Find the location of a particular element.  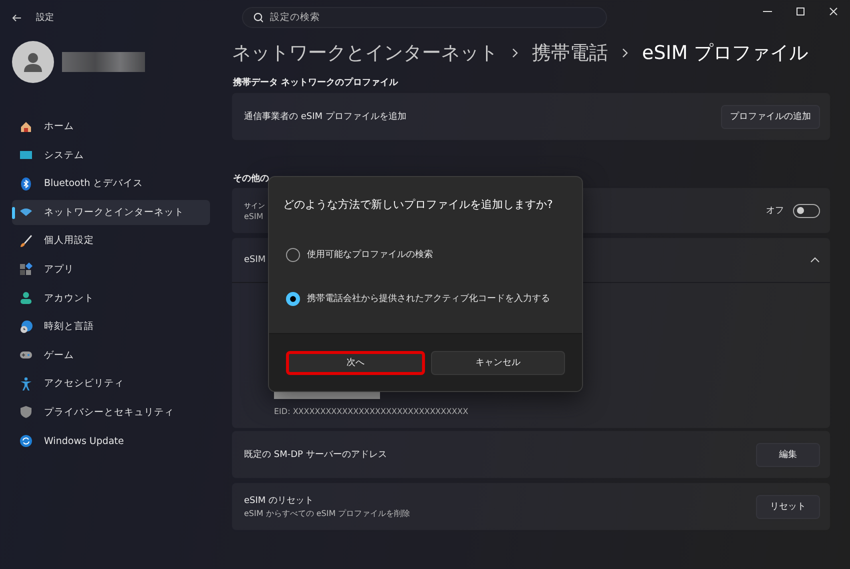

breadcrumb-item: 携帯電話 is located at coordinates (570, 53).